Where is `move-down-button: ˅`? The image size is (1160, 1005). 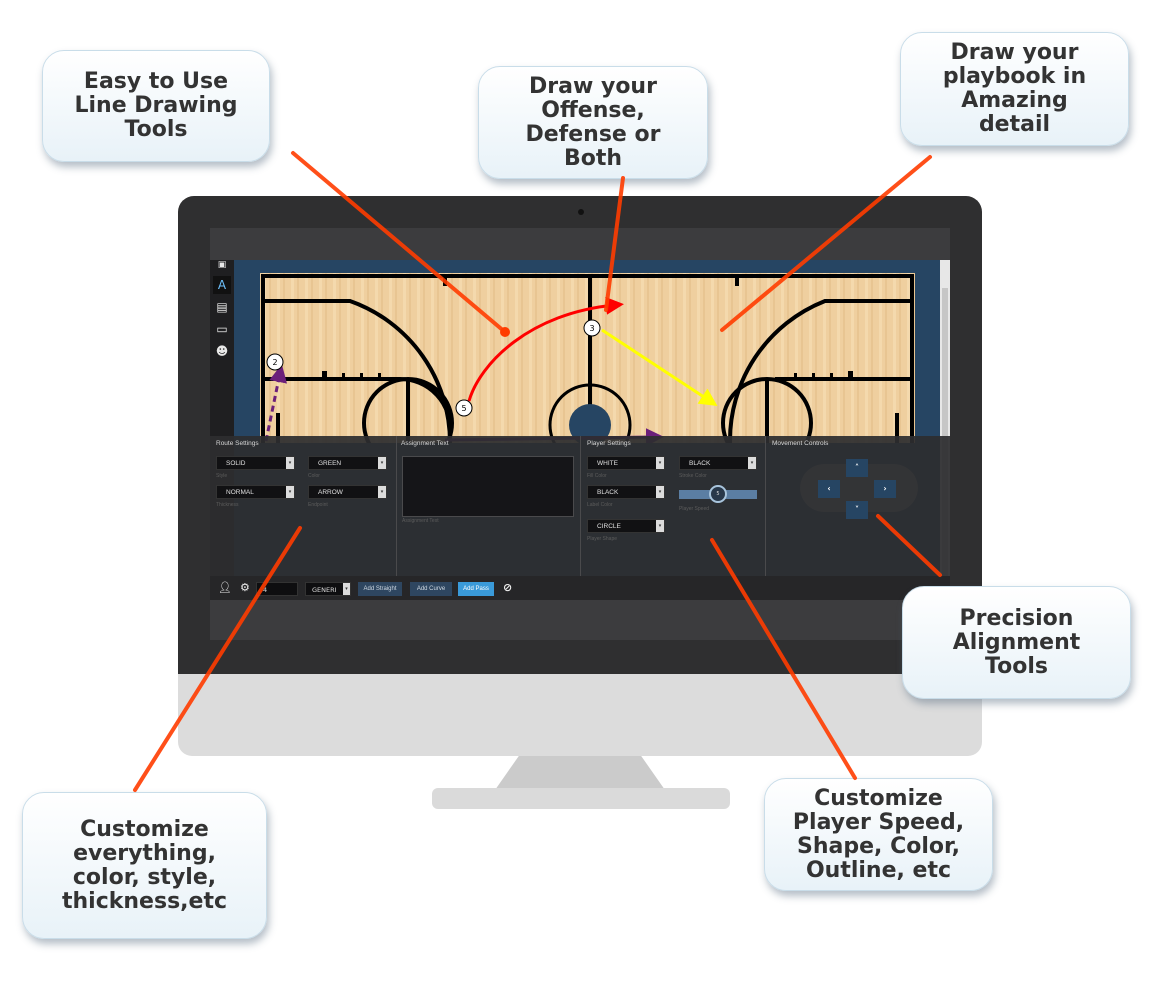 move-down-button: ˅ is located at coordinates (857, 510).